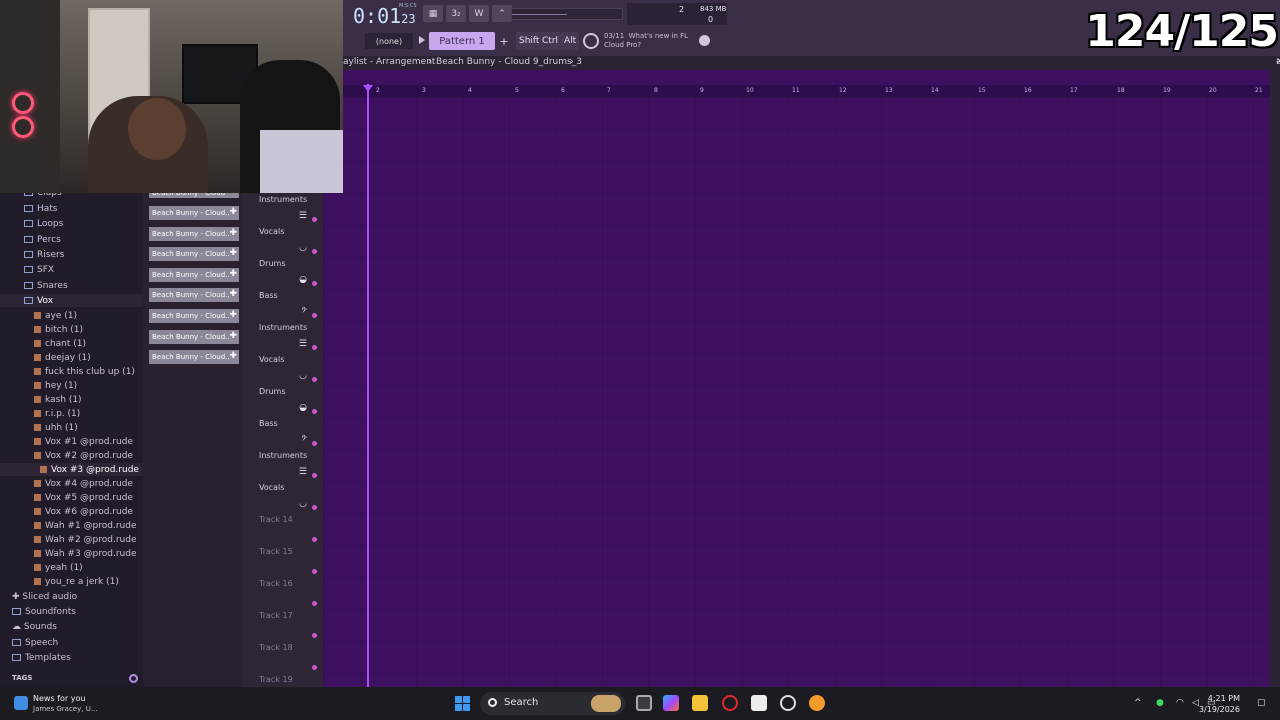  What do you see at coordinates (654, 41) in the screenshot?
I see `news-ticker: 03/11 What's new in FL Cloud Pro?` at bounding box center [654, 41].